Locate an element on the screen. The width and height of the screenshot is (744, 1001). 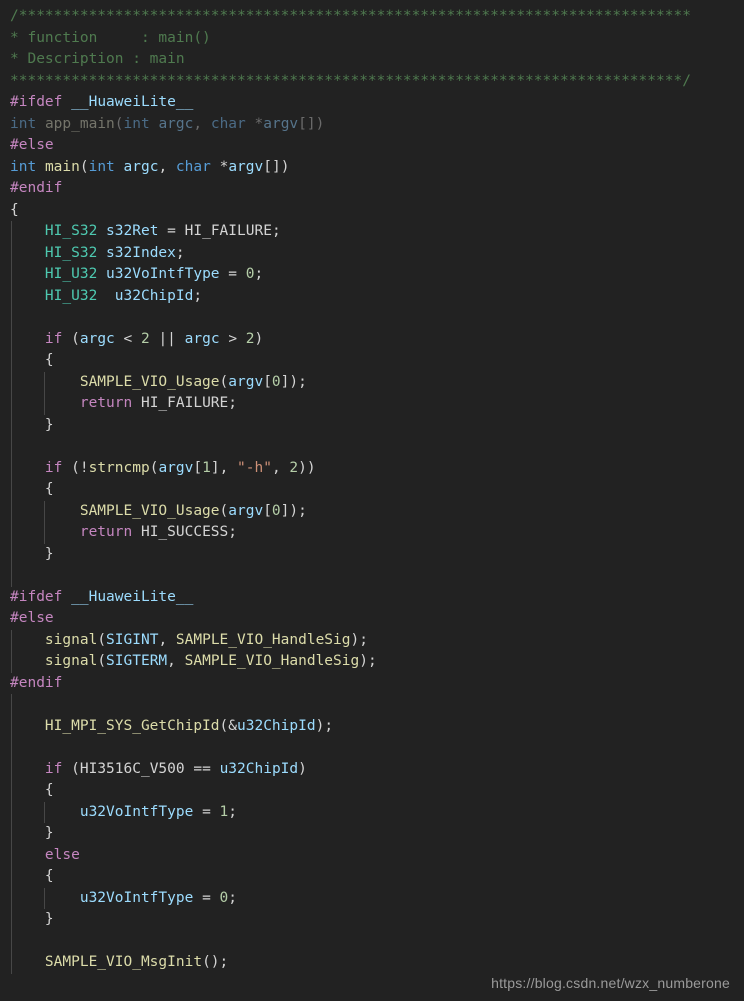
code-line: if (argc < 2 || argc > 2) is located at coordinates (372, 339).